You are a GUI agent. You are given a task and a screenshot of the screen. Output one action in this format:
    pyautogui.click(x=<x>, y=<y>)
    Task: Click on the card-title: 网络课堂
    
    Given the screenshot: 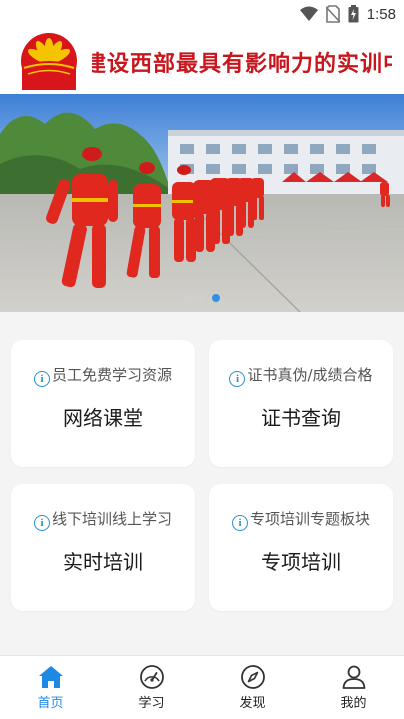 What is the action you would take?
    pyautogui.click(x=103, y=418)
    